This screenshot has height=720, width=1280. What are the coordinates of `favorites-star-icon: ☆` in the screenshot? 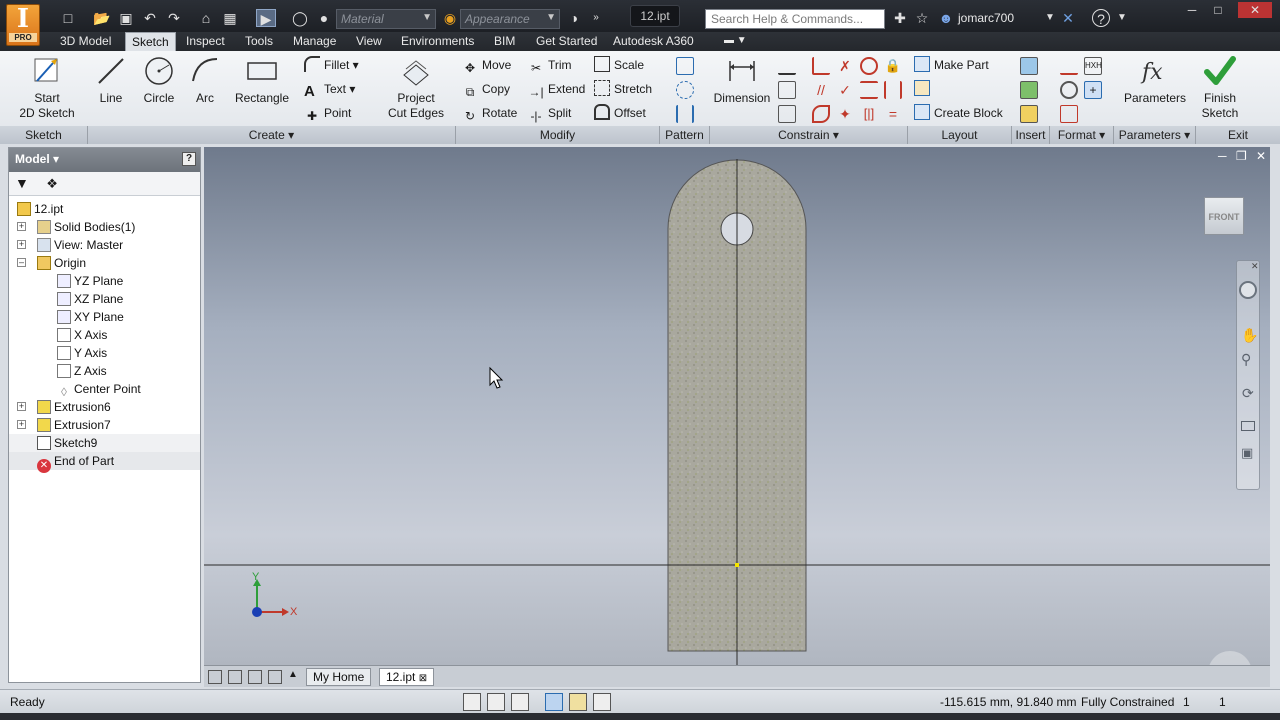 It's located at (922, 18).